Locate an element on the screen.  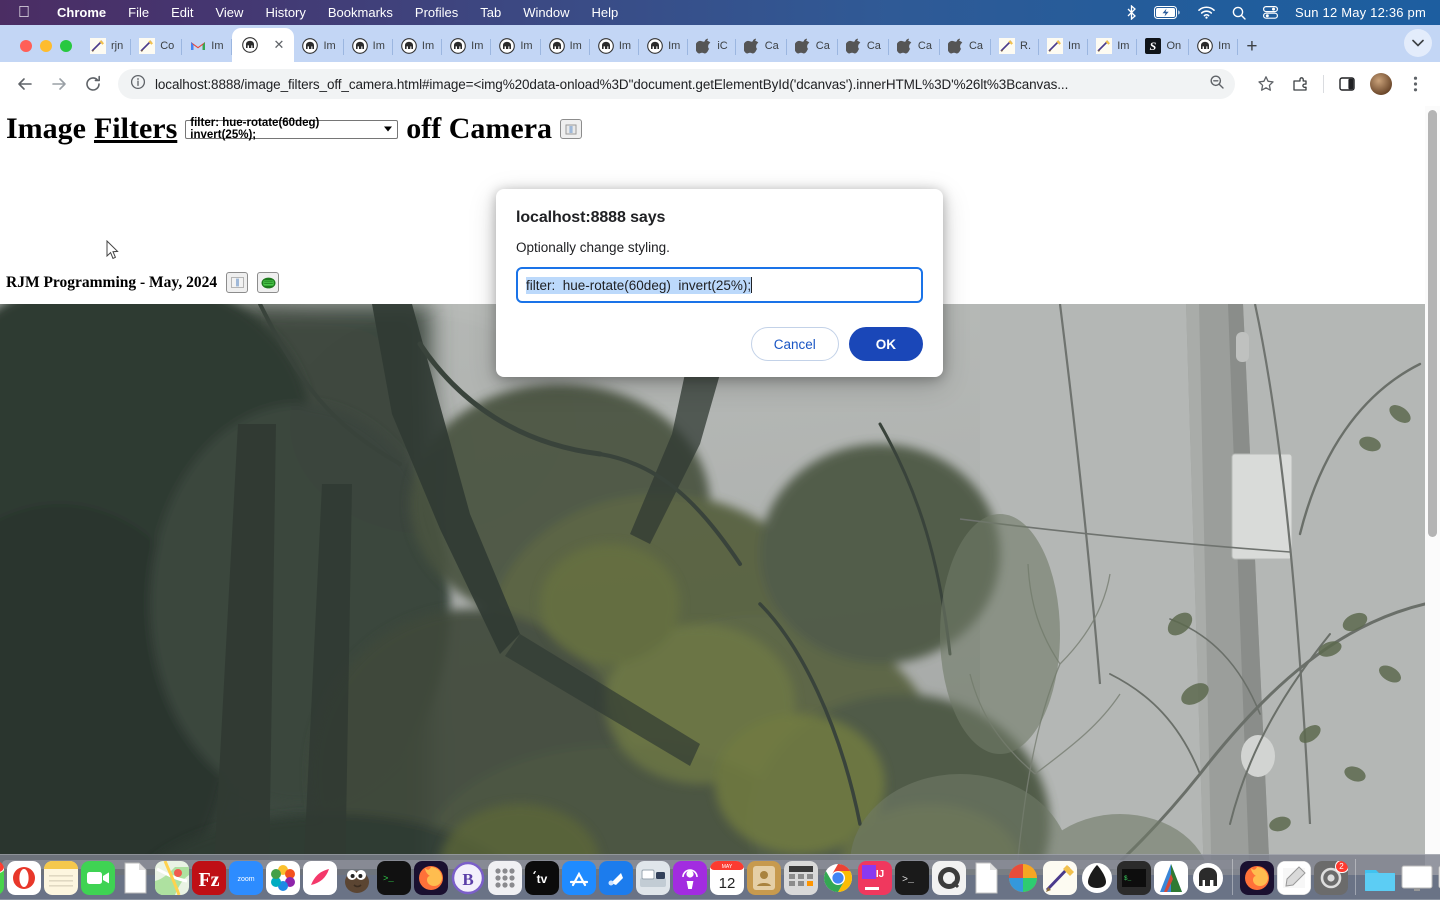
close-window-button is located at coordinates (26, 46).